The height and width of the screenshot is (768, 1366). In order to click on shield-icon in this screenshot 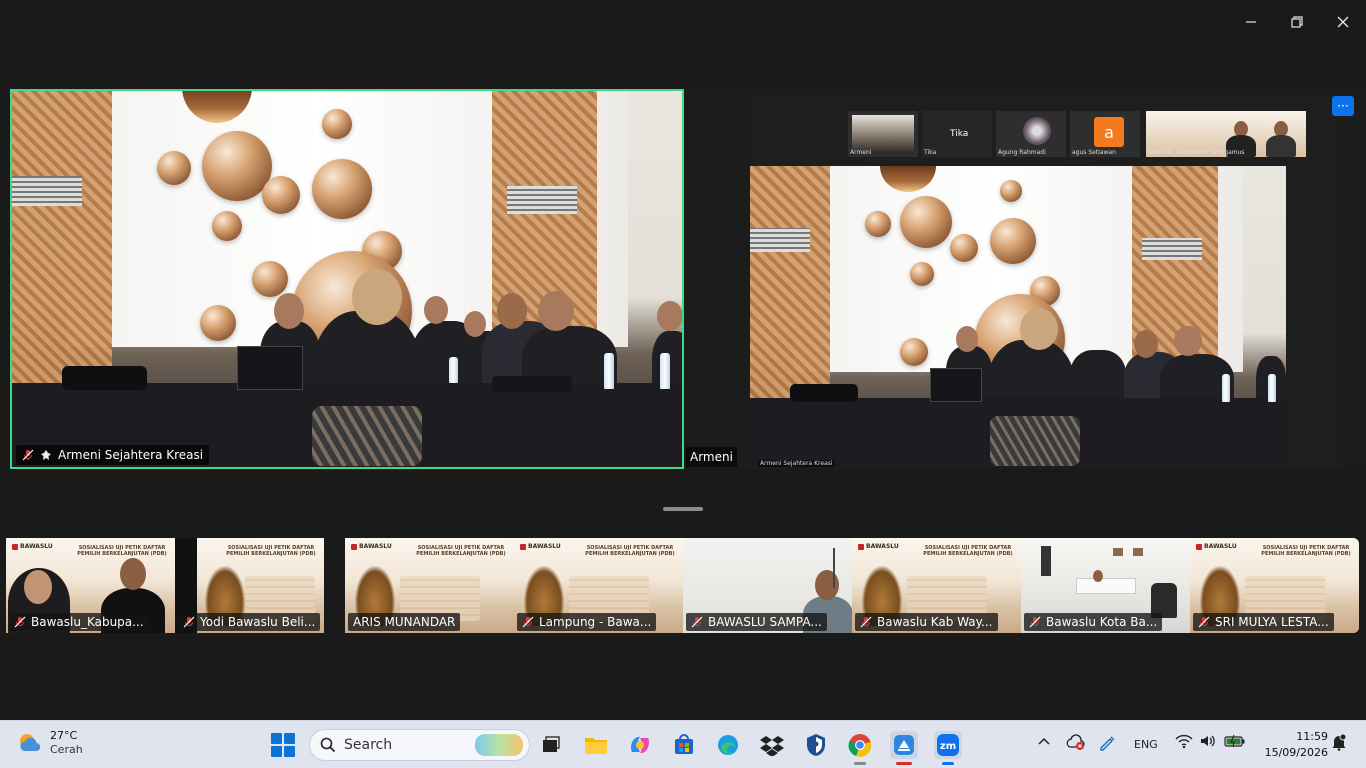, I will do `click(816, 745)`.